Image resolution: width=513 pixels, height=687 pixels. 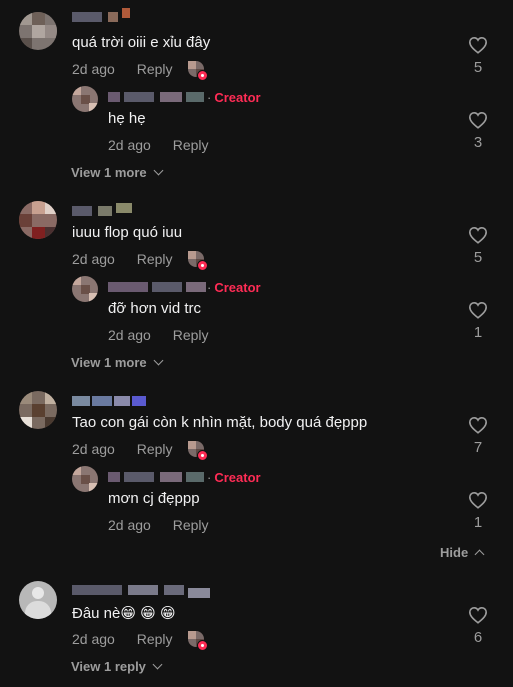 What do you see at coordinates (154, 498) in the screenshot?
I see `reply-text: mơn cj đẹppp` at bounding box center [154, 498].